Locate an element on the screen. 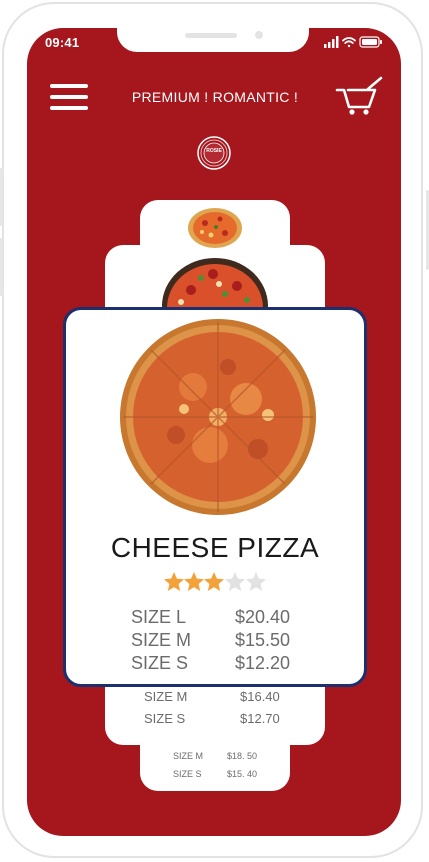 The height and width of the screenshot is (862, 429). cart-icon is located at coordinates (359, 96).